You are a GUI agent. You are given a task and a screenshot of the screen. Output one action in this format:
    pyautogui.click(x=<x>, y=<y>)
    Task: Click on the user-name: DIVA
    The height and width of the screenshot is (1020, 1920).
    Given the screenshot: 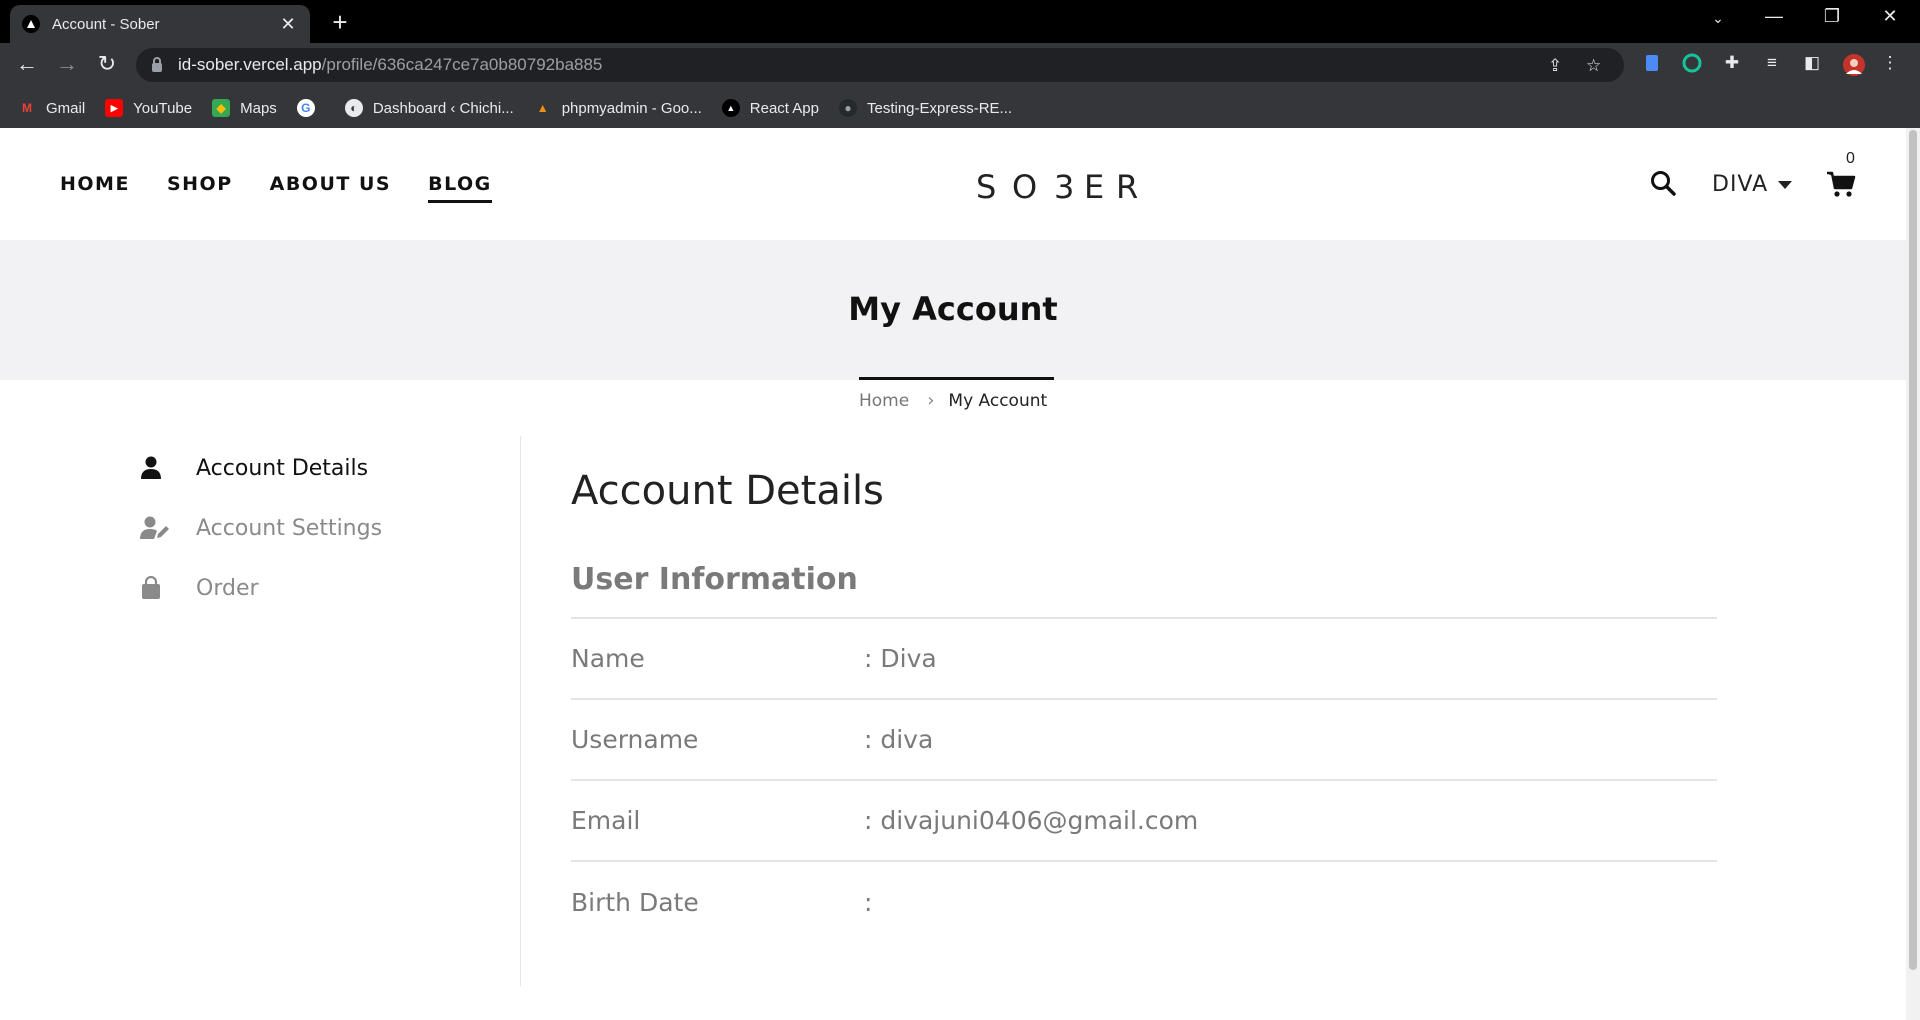 What is the action you would take?
    pyautogui.click(x=1740, y=184)
    